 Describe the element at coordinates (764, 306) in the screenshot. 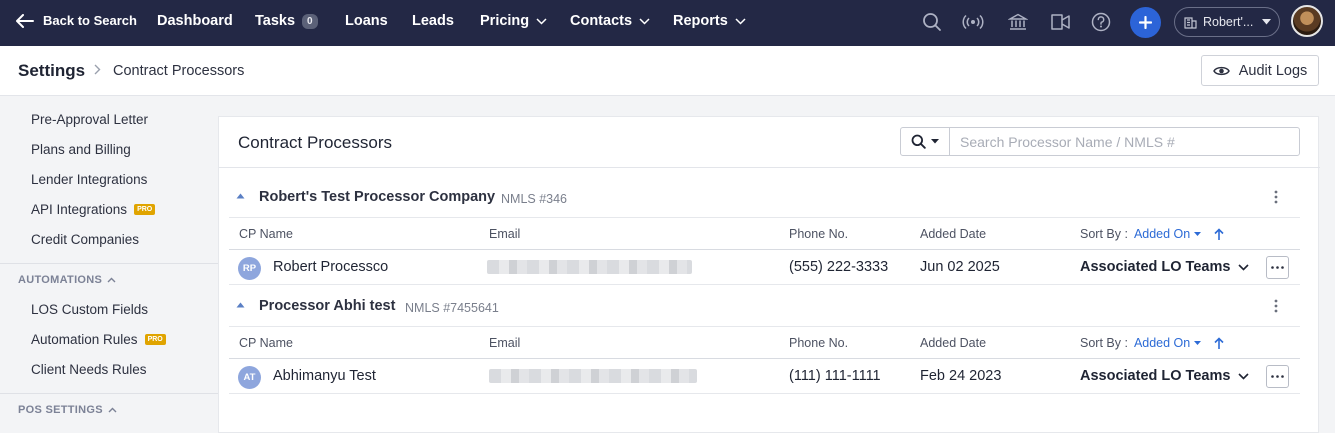

I see `processor-group-header: Processor Abhi test NMLS #7455641` at that location.